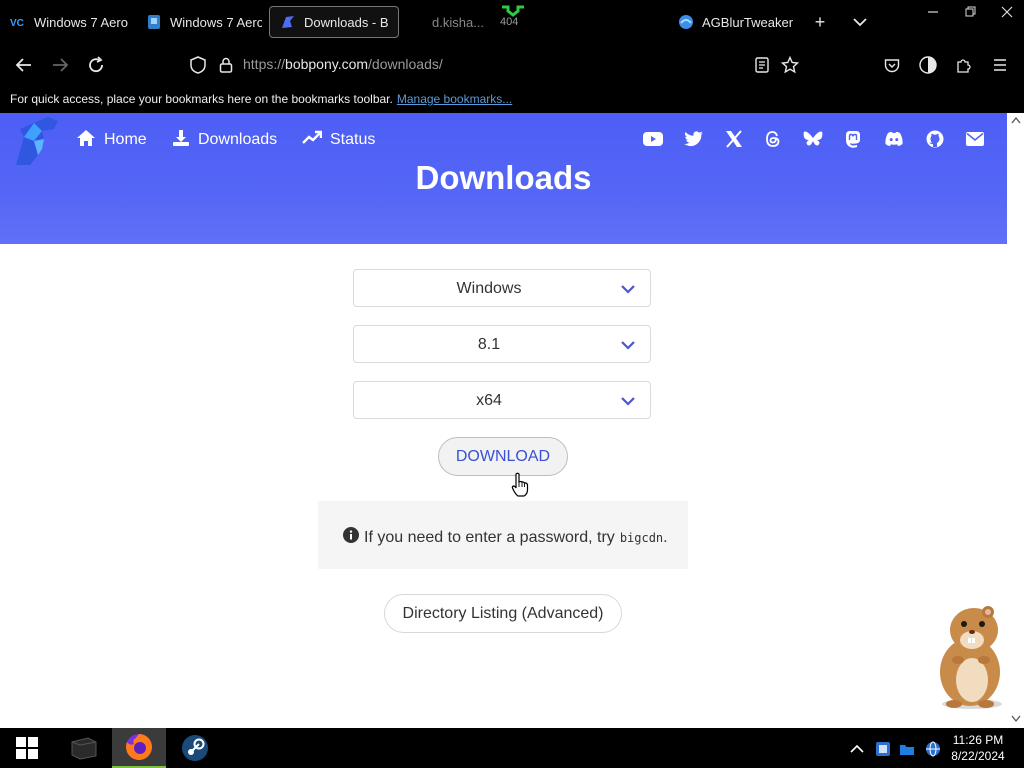 The height and width of the screenshot is (768, 1024). What do you see at coordinates (978, 748) in the screenshot?
I see `taskbar-clock: 11:26 PM 8/22/2024` at bounding box center [978, 748].